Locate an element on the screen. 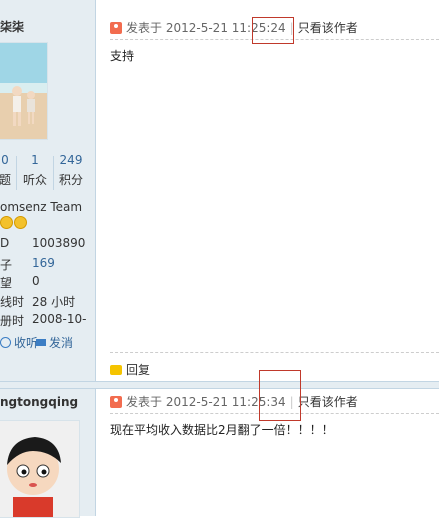  message-button: 发消 is located at coordinates (54, 342).